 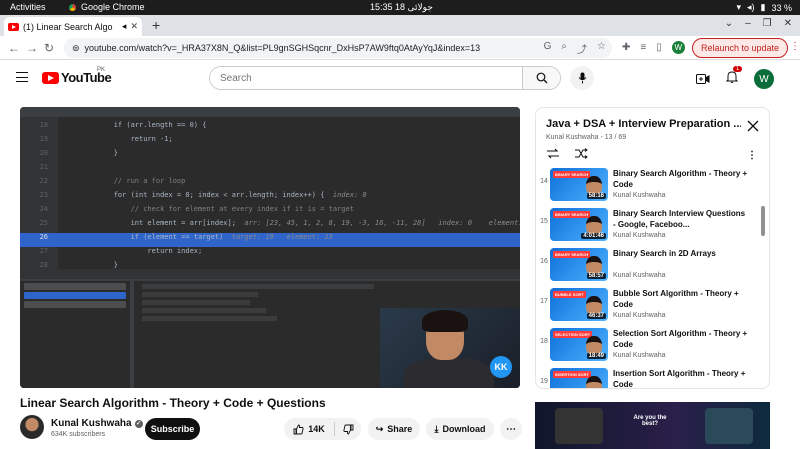 I want to click on code-content: }, so click(x=99, y=265).